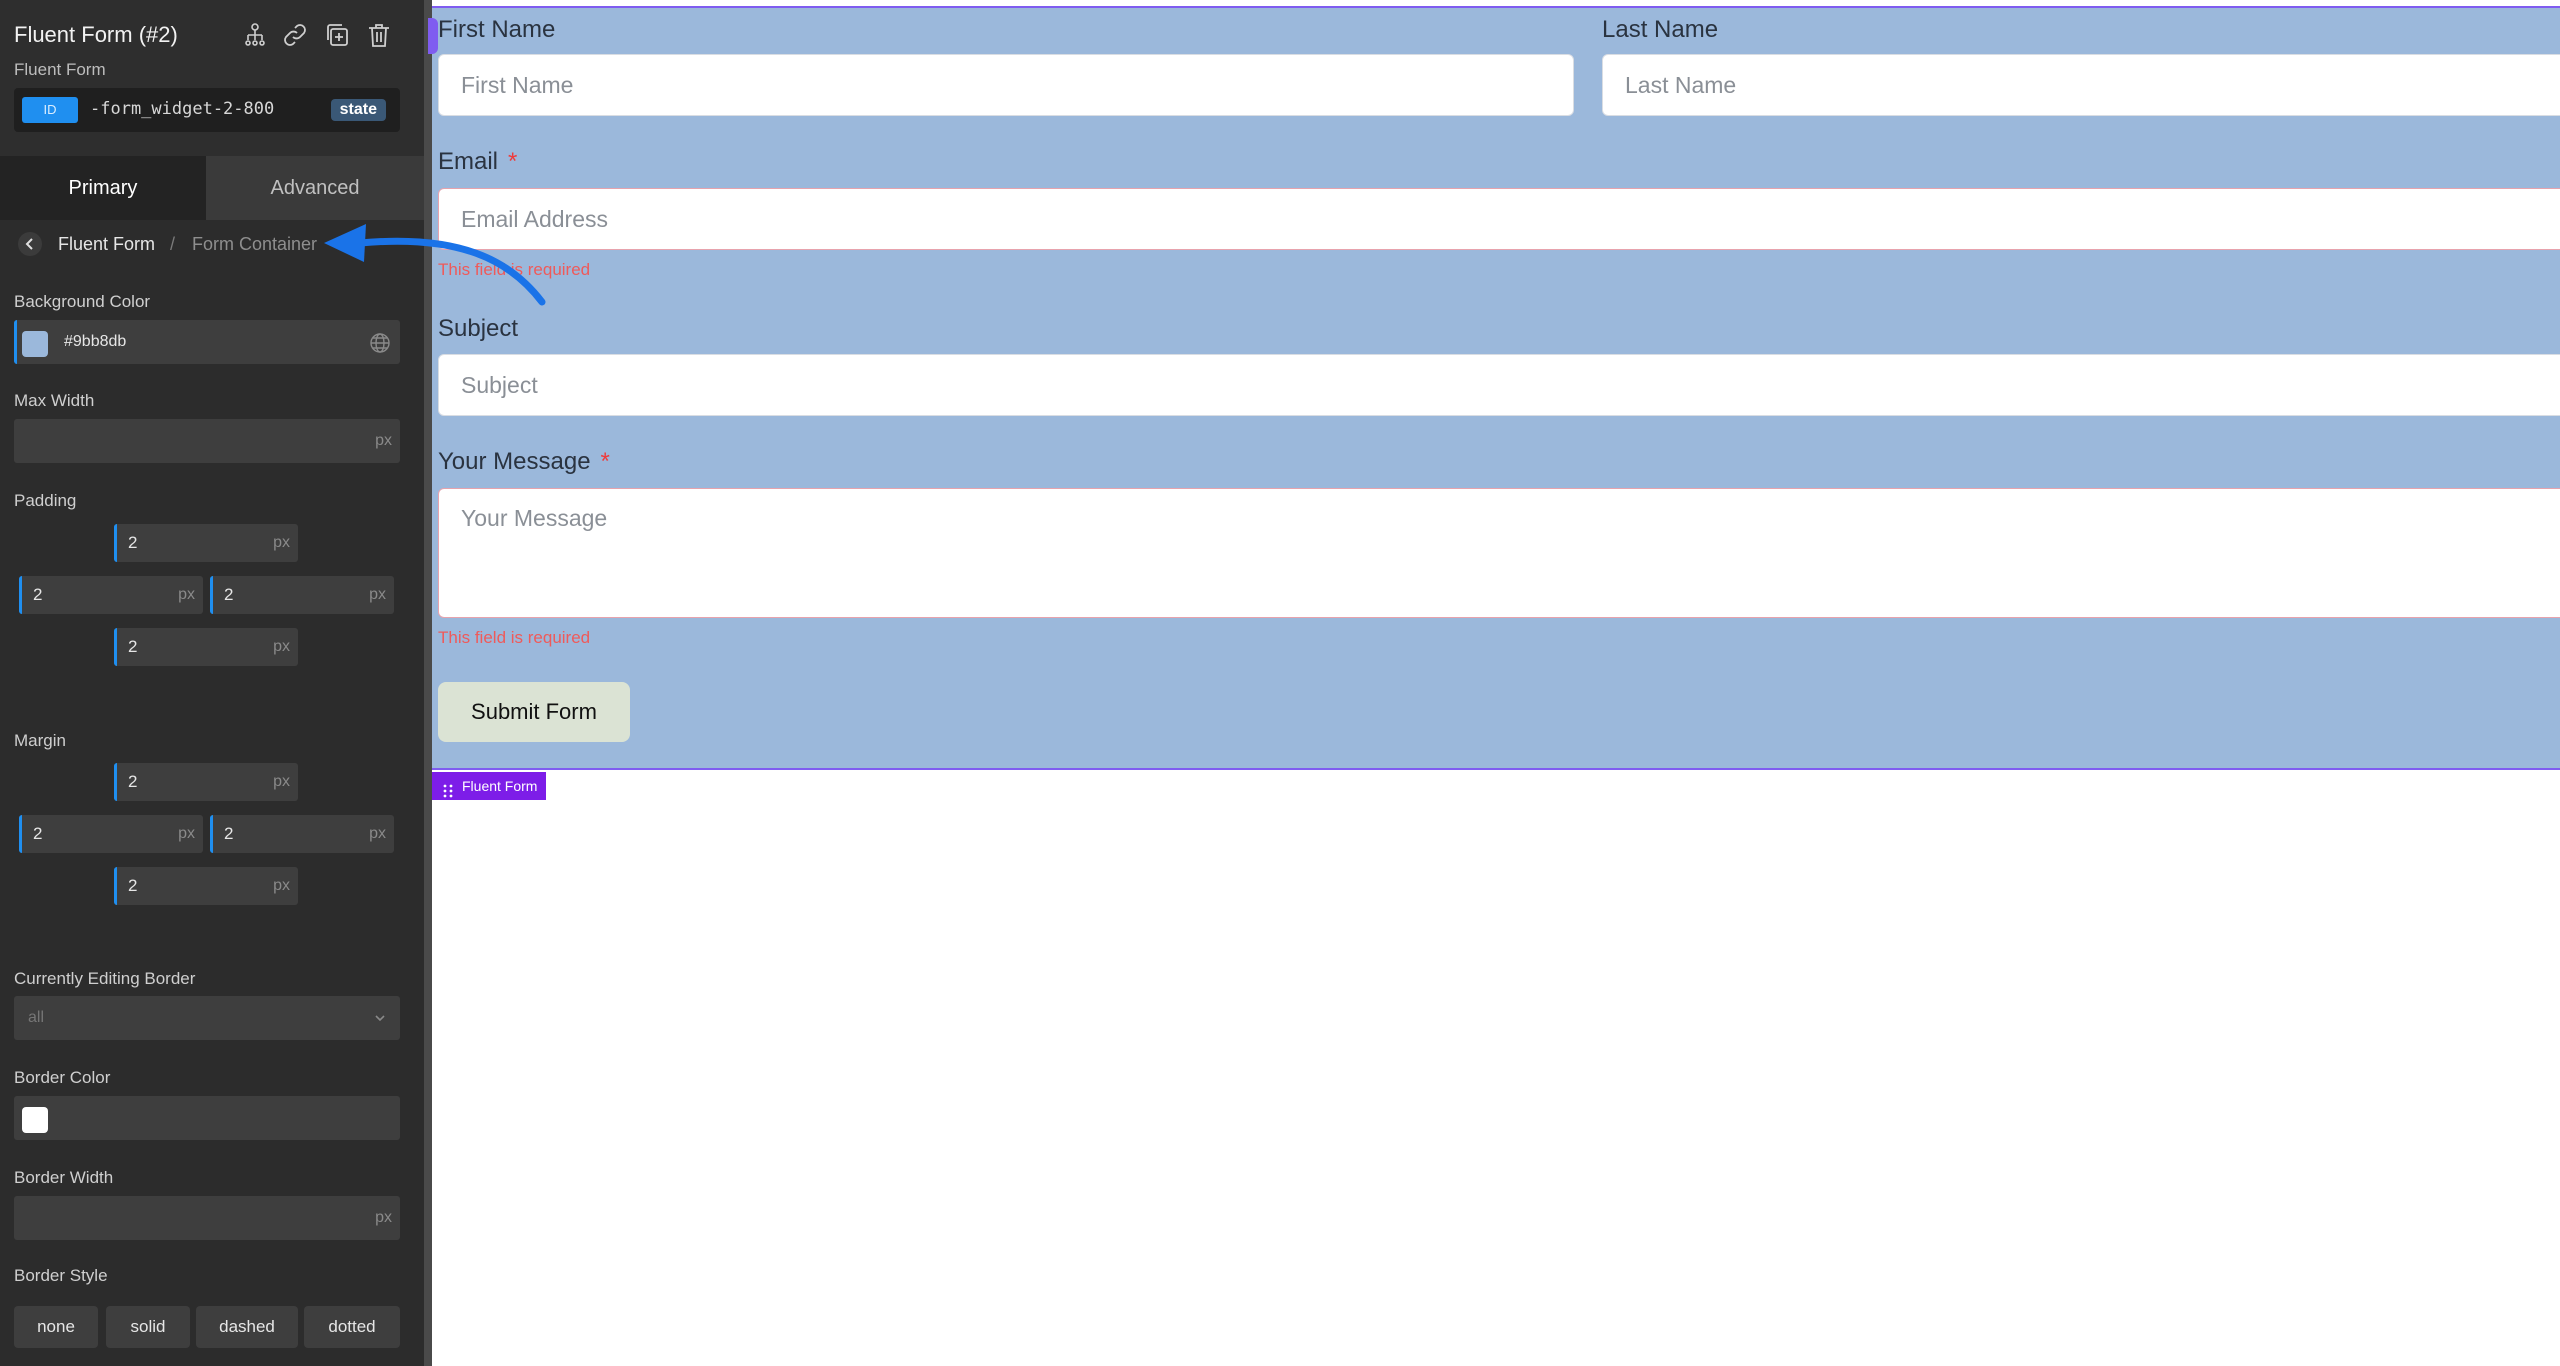 The width and height of the screenshot is (2560, 1366). Describe the element at coordinates (1499, 219) in the screenshot. I see `email-input: Email Address` at that location.